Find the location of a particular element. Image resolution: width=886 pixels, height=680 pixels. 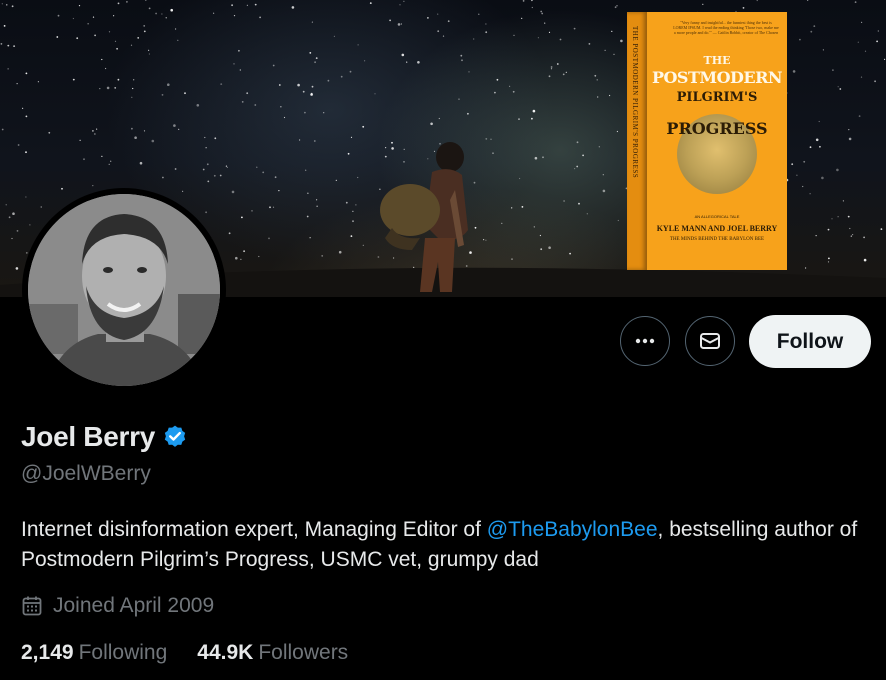

avatar is located at coordinates (124, 290).